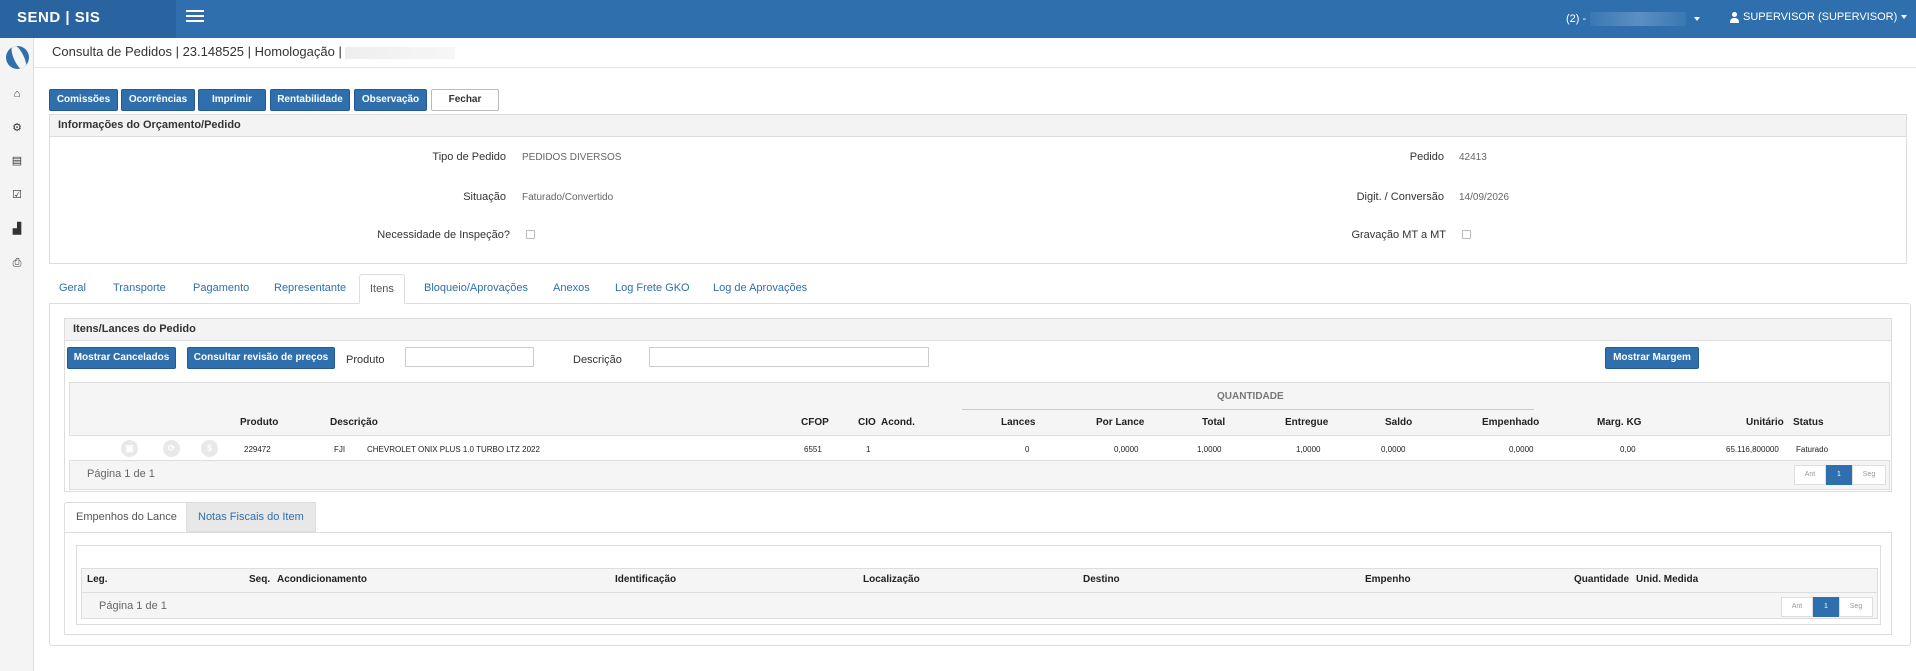 The image size is (1916, 671). What do you see at coordinates (129, 448) in the screenshot?
I see `view-icon: ▣` at bounding box center [129, 448].